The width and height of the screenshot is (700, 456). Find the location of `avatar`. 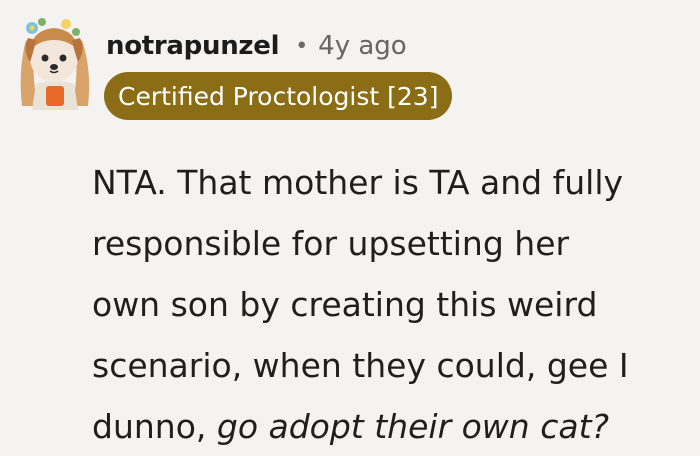

avatar is located at coordinates (54, 60).